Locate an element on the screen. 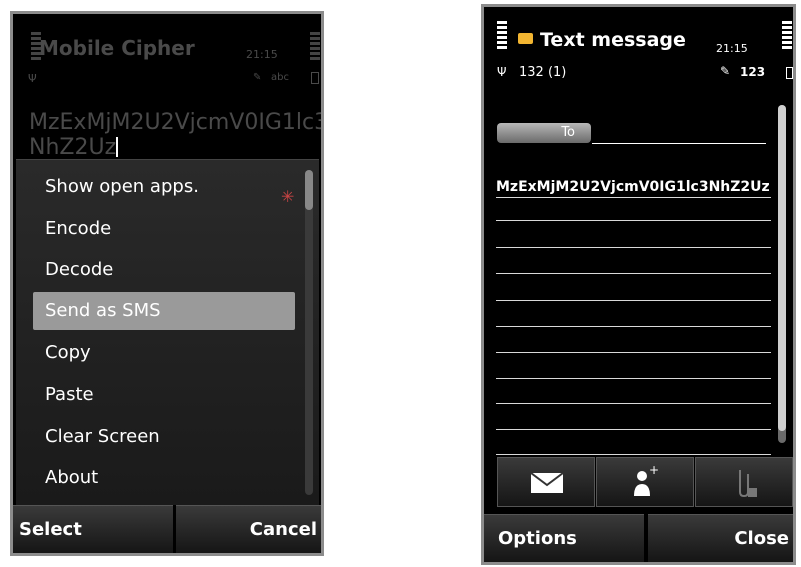 This screenshot has height=567, width=801. app-title: Mobile Cipher is located at coordinates (117, 48).